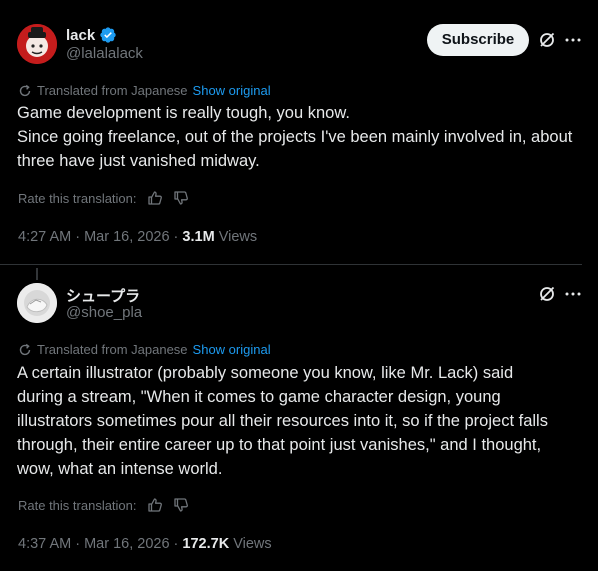 This screenshot has height=571, width=598. Describe the element at coordinates (104, 312) in the screenshot. I see `handle: @shoe_pla` at that location.